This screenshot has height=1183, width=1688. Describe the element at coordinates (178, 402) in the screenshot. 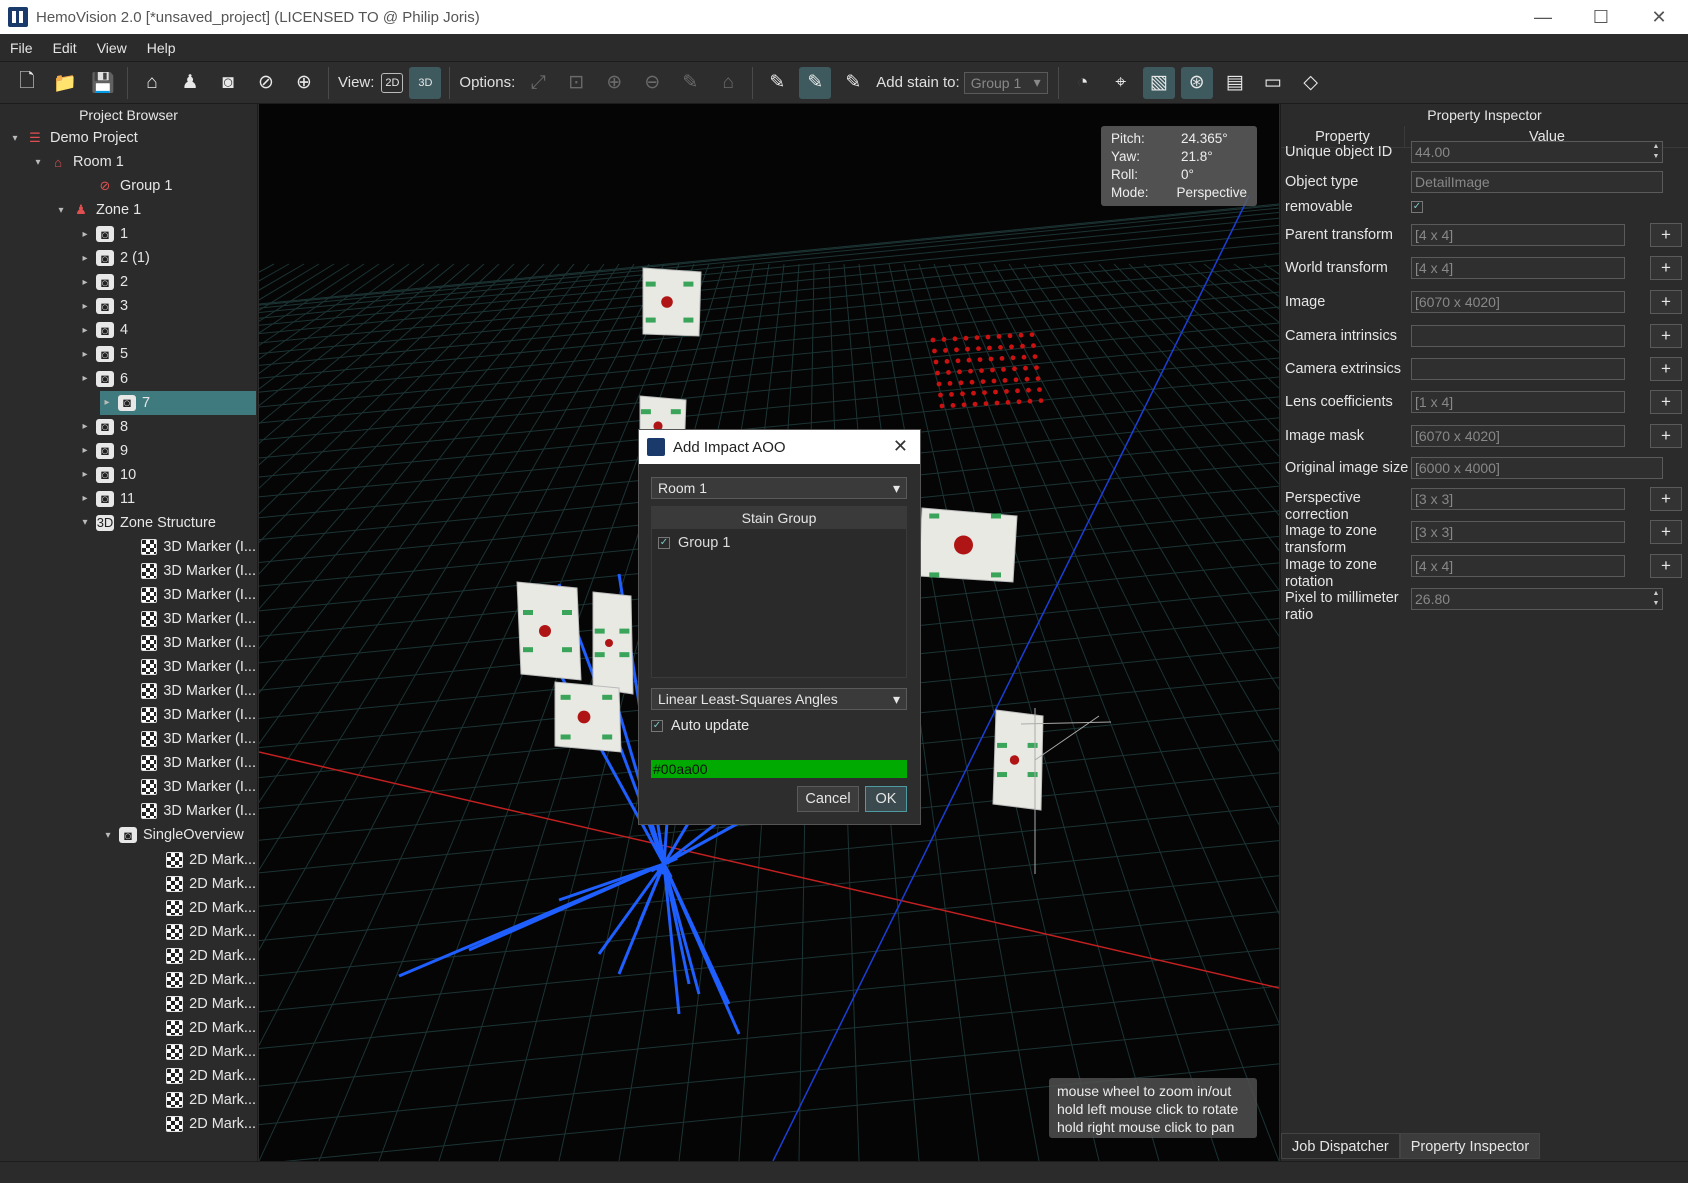

I see `tree-camera: ▸ ◙ 7` at that location.